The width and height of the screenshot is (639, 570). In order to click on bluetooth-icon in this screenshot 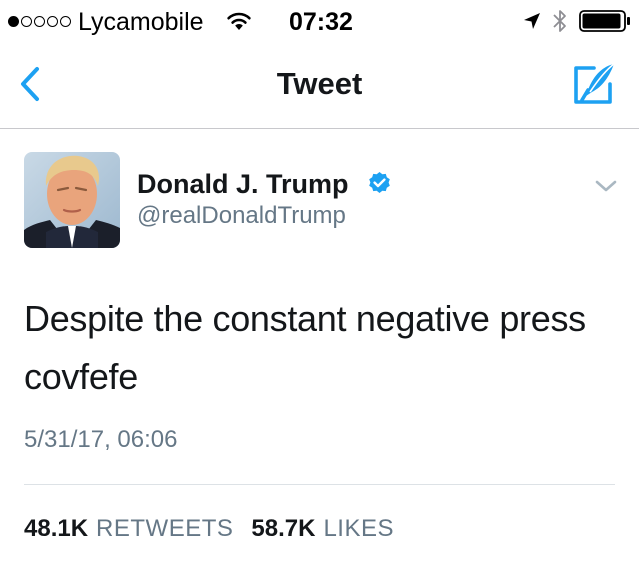, I will do `click(559, 21)`.